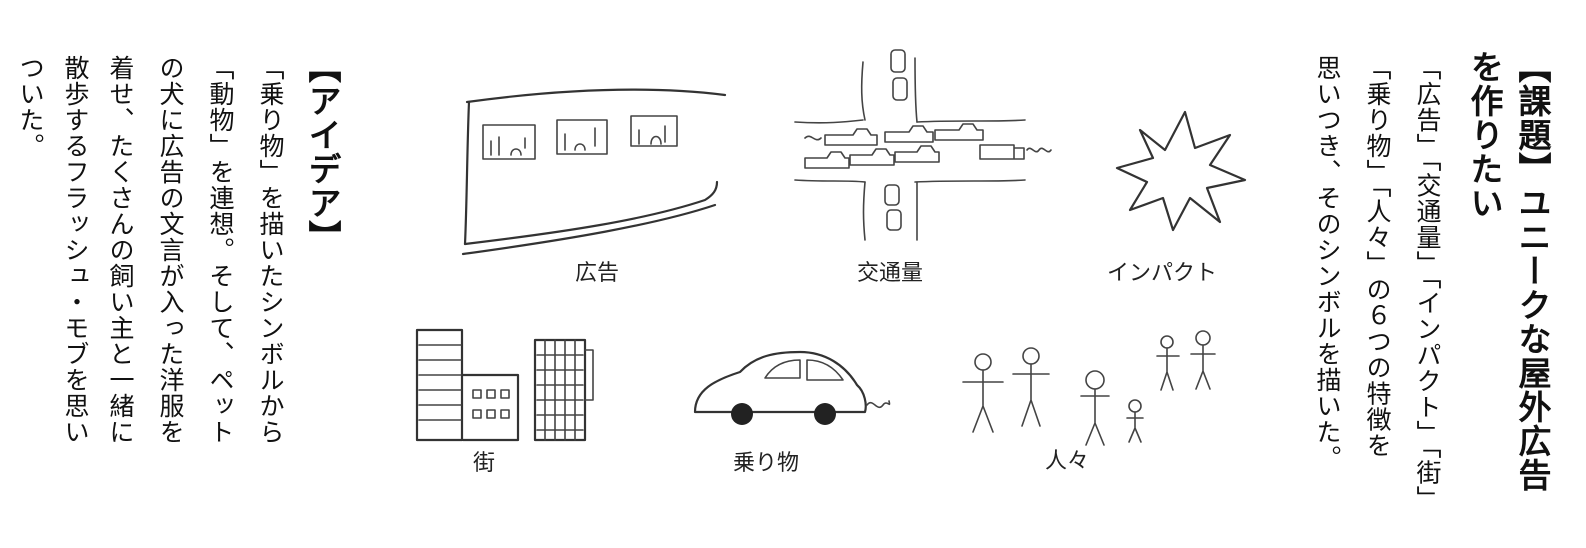 This screenshot has height=548, width=1586. Describe the element at coordinates (594, 172) in the screenshot. I see `advertisement-sketch` at that location.